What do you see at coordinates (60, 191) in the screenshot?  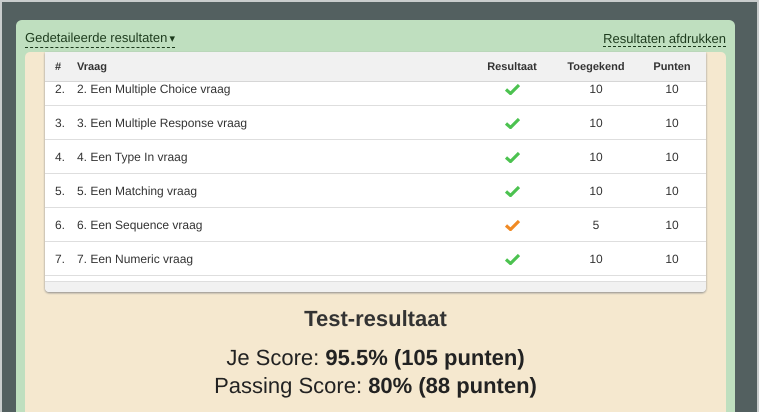 I see `table-cell-text: 5.` at bounding box center [60, 191].